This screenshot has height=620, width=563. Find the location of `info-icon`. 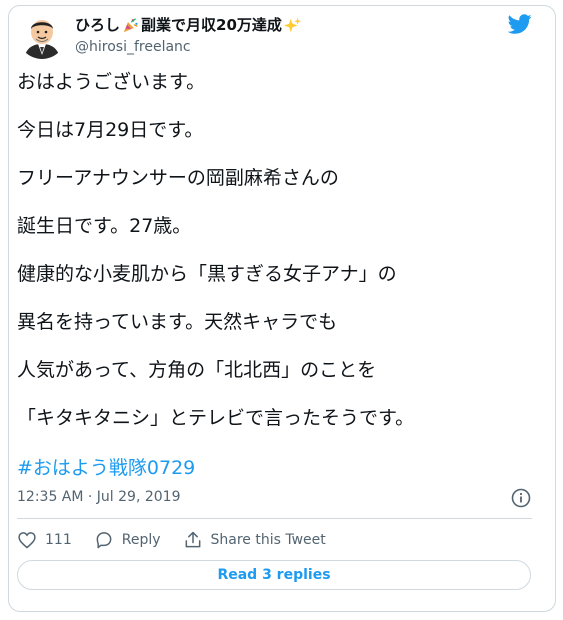

info-icon is located at coordinates (521, 498).